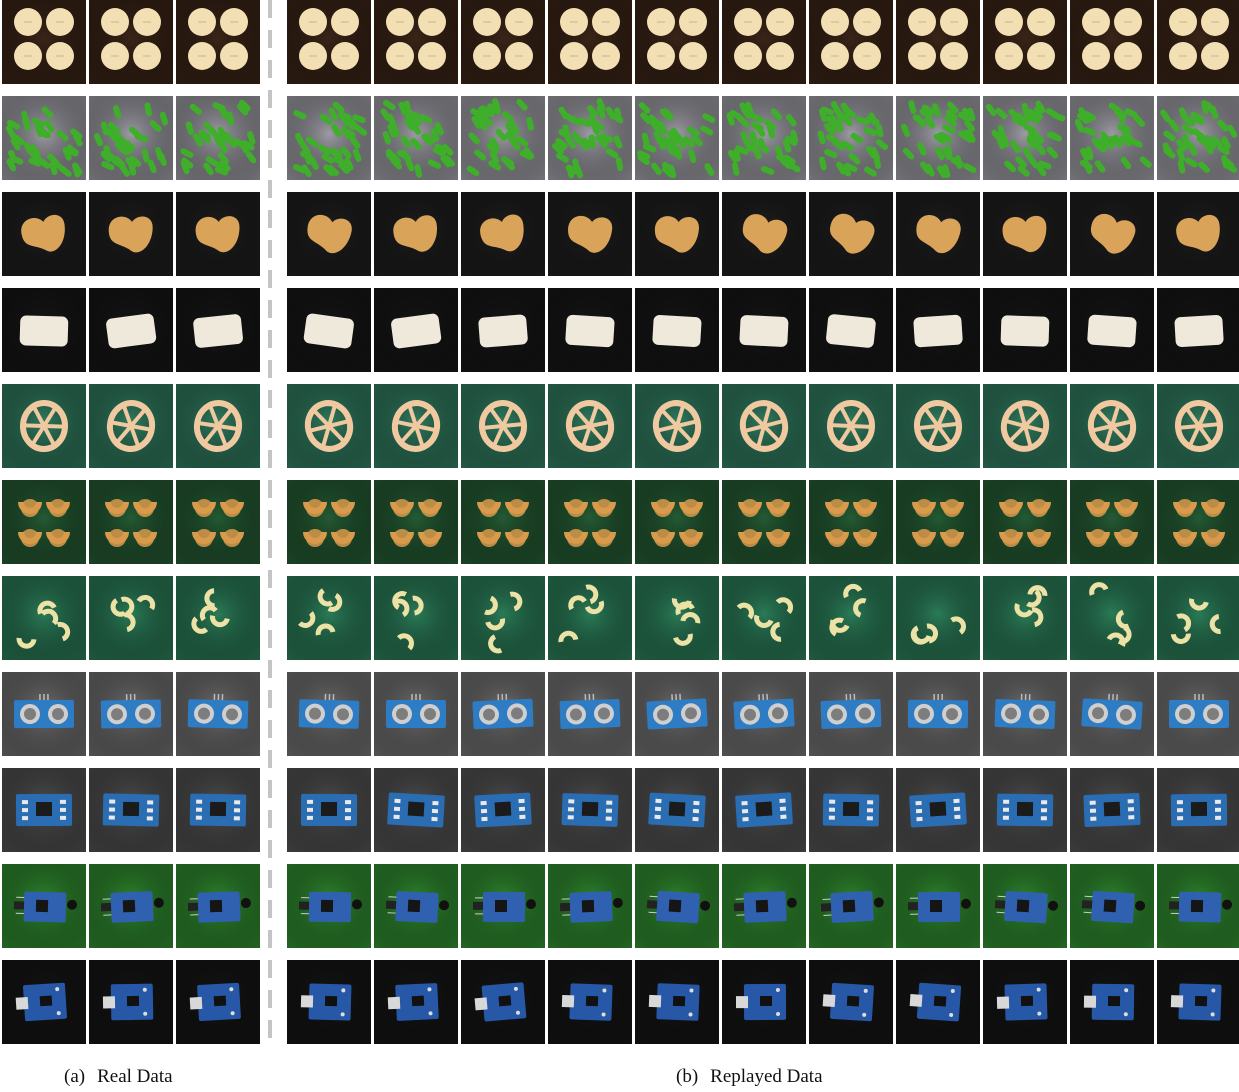  I want to click on real-ir-sensor-board-image, so click(131, 906).